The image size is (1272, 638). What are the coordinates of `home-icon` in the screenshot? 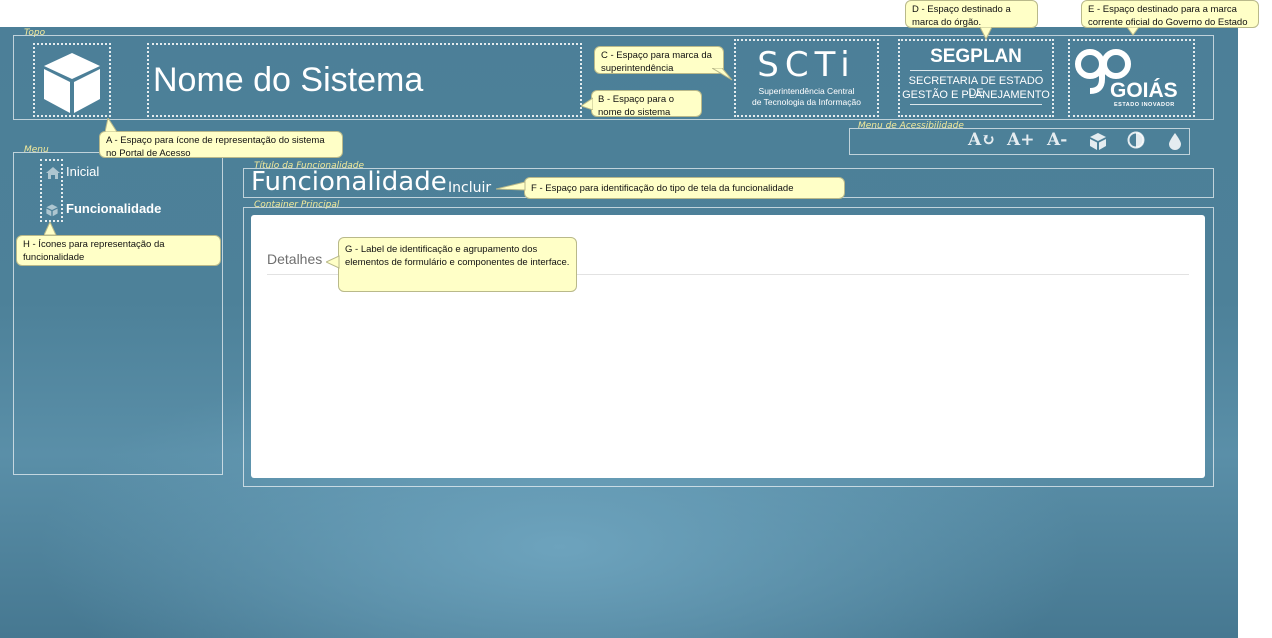 It's located at (53, 173).